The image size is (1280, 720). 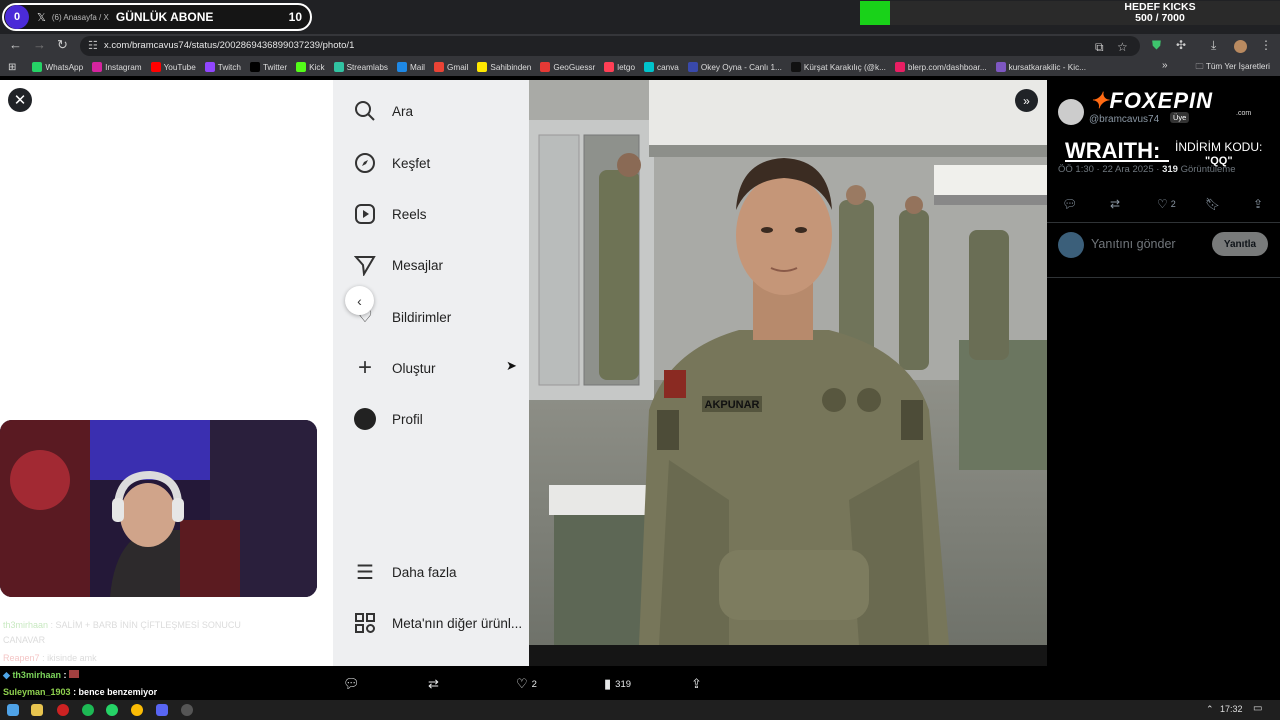 What do you see at coordinates (1156, 45) in the screenshot?
I see `shield-extension-icon: ⛊` at bounding box center [1156, 45].